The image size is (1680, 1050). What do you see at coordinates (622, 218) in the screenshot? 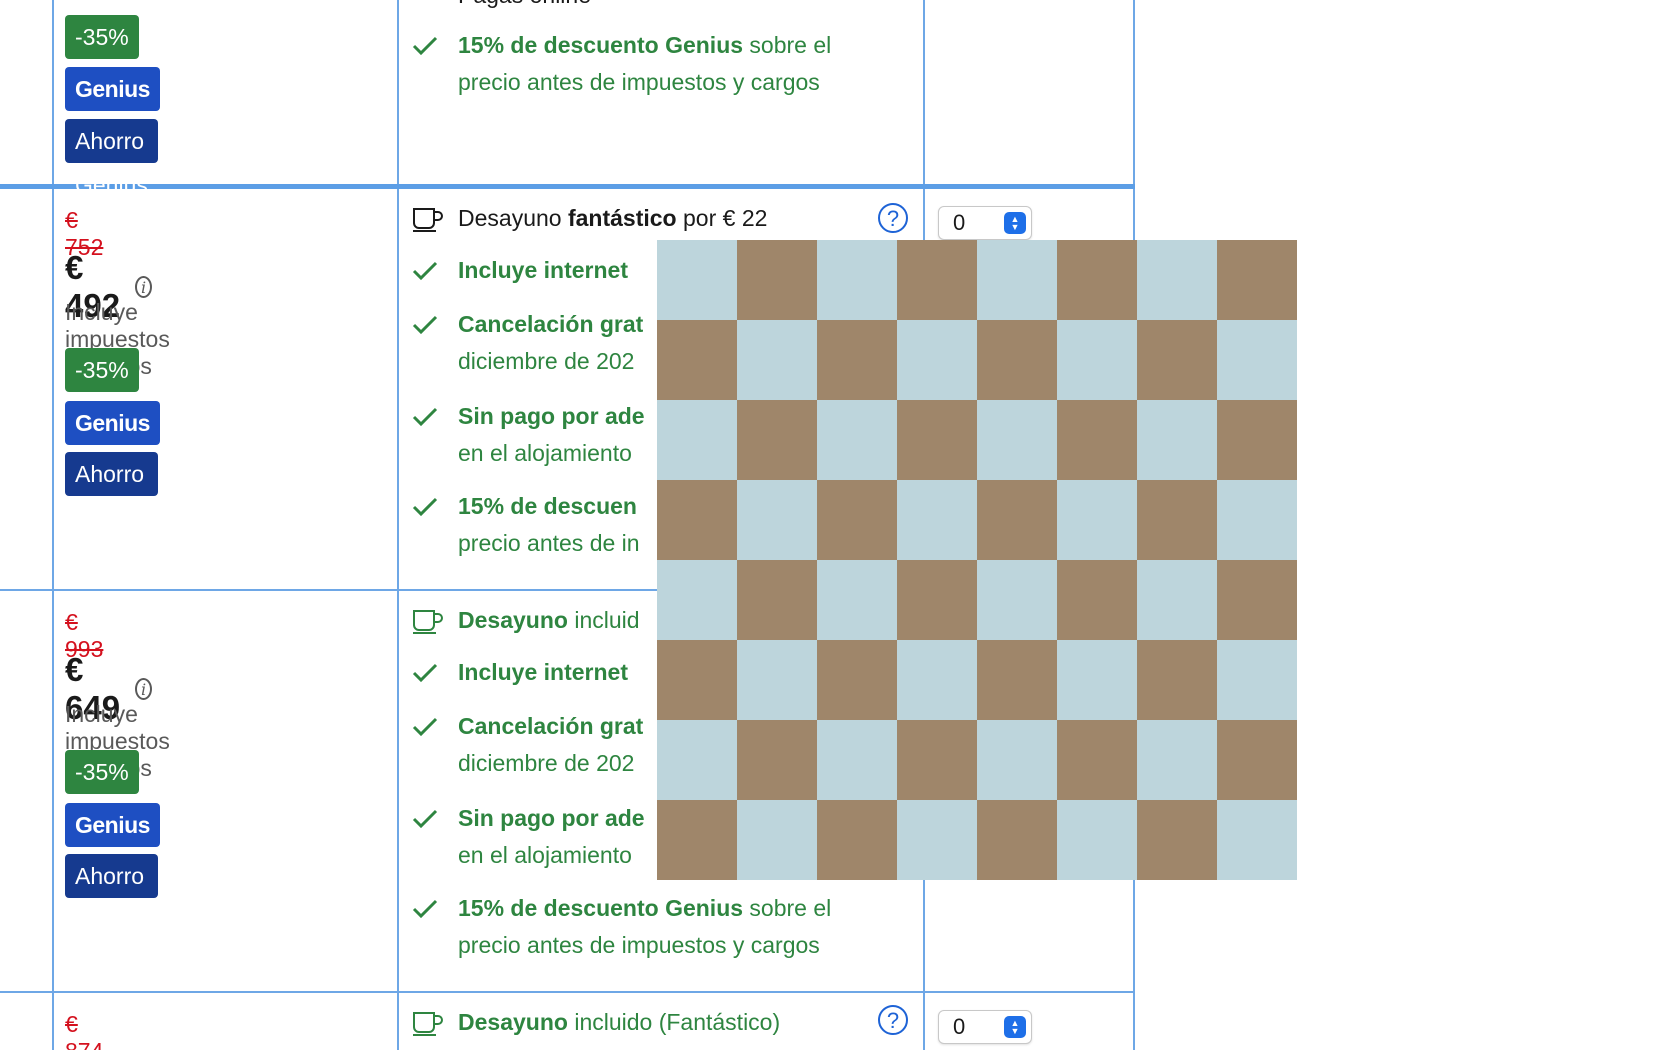
I see `breakfast-bold: fantástico` at bounding box center [622, 218].